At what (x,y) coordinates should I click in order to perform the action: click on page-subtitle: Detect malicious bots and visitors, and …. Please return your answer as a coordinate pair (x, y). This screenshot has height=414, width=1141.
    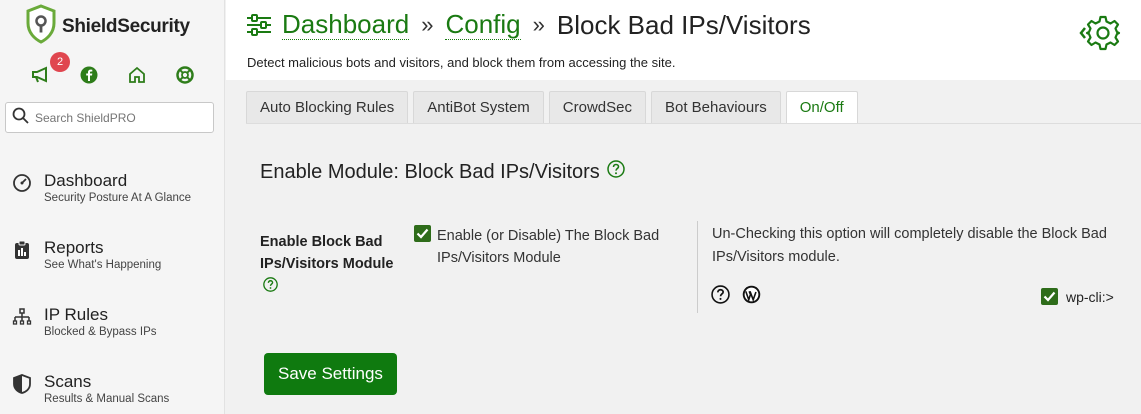
    Looking at the image, I should click on (461, 62).